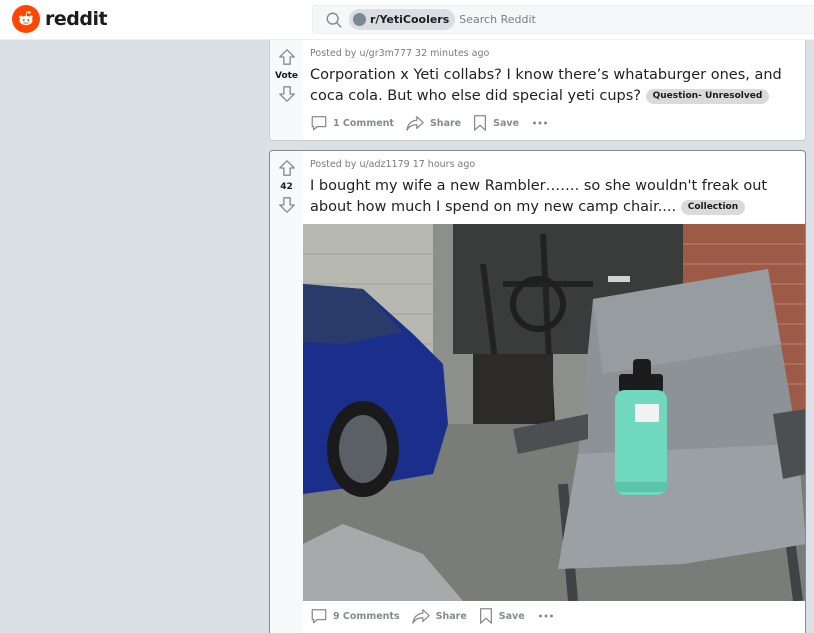 The image size is (814, 633). I want to click on vote-column: Vote, so click(286, 90).